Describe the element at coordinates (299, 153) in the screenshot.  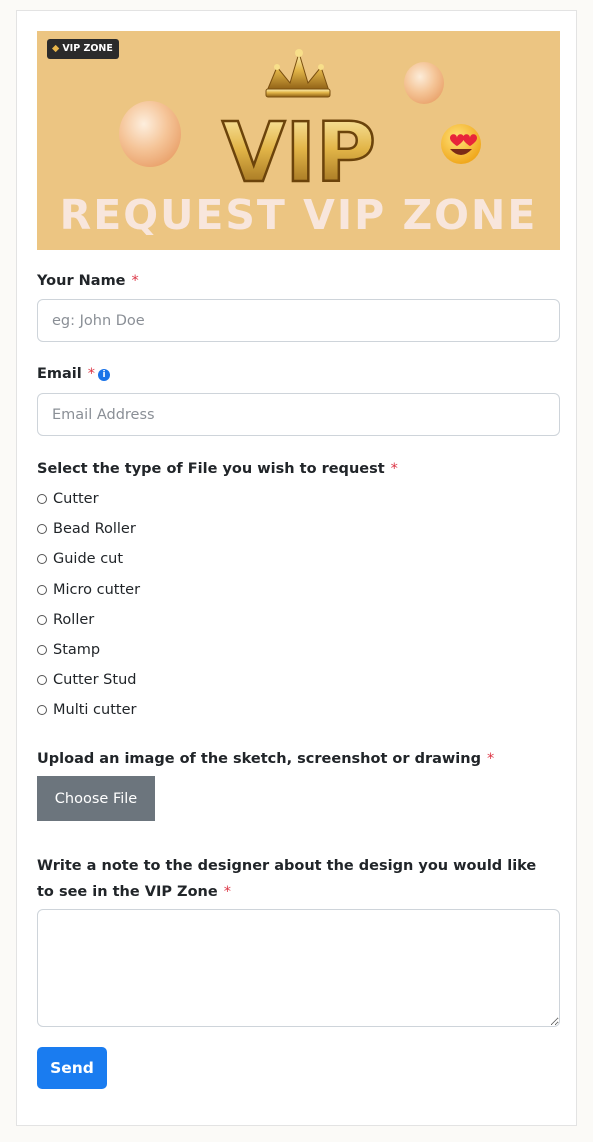
I see `vip-logo: VIP` at that location.